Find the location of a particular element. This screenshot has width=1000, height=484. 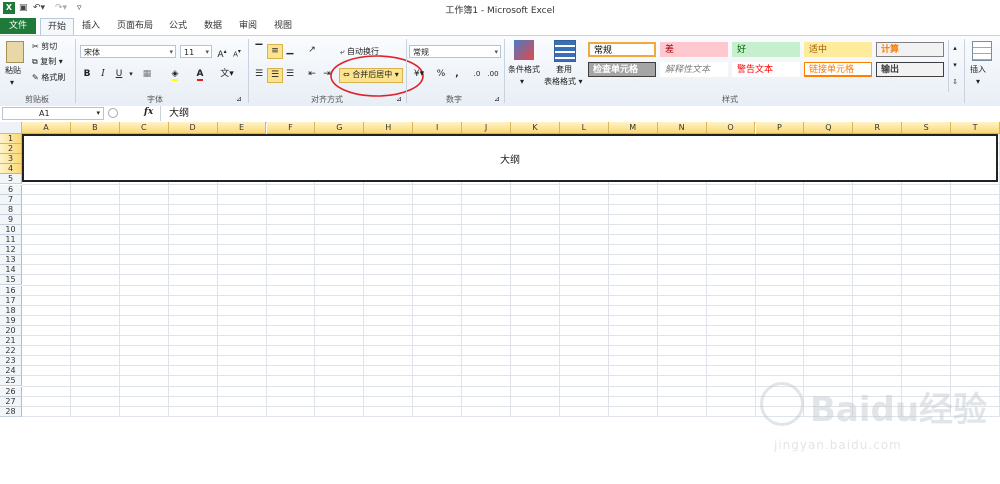

formula-input: 大纲 is located at coordinates (580, 113).